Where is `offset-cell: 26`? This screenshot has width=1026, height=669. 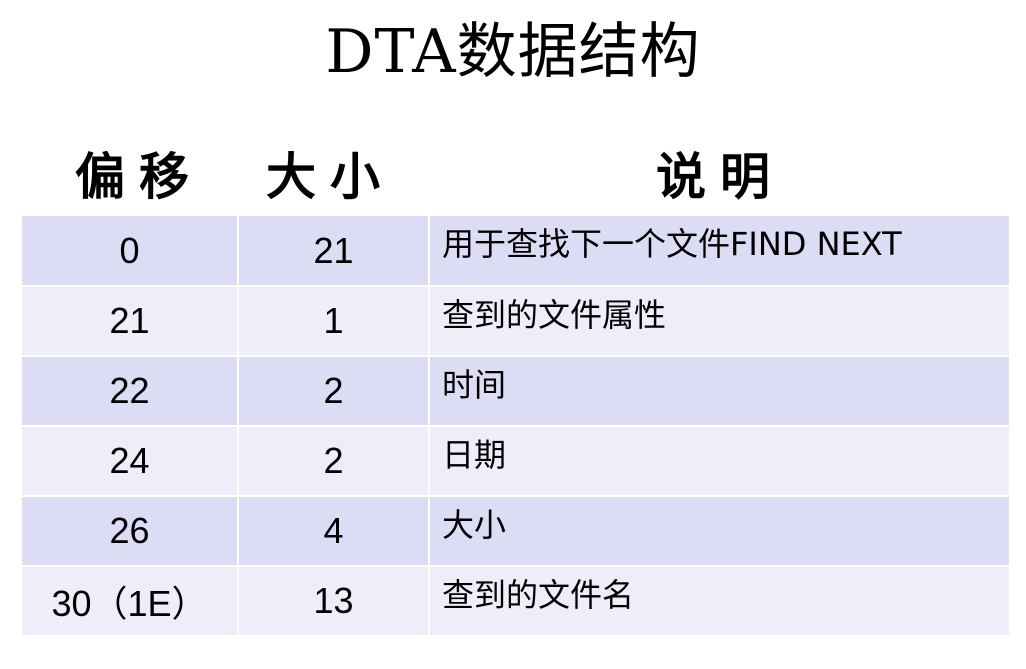 offset-cell: 26 is located at coordinates (130, 531).